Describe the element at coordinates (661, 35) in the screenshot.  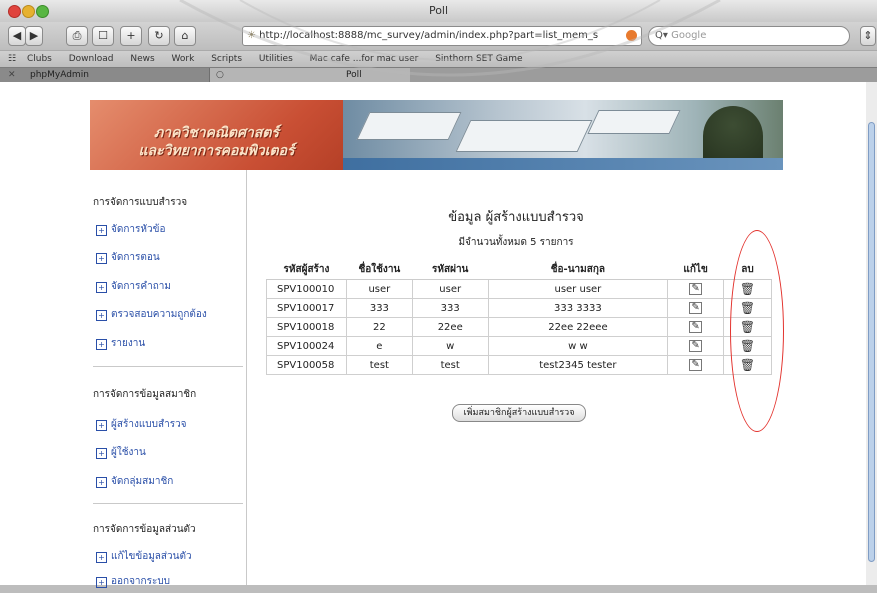
I see `search-icon: Q▾` at that location.